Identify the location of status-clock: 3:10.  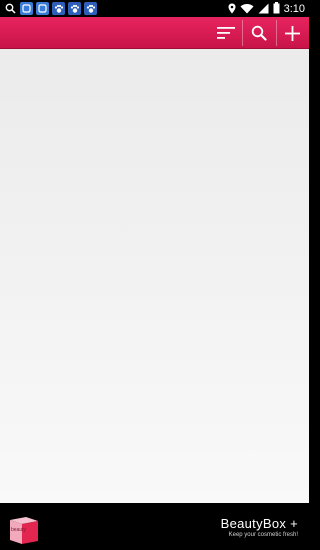
(294, 8).